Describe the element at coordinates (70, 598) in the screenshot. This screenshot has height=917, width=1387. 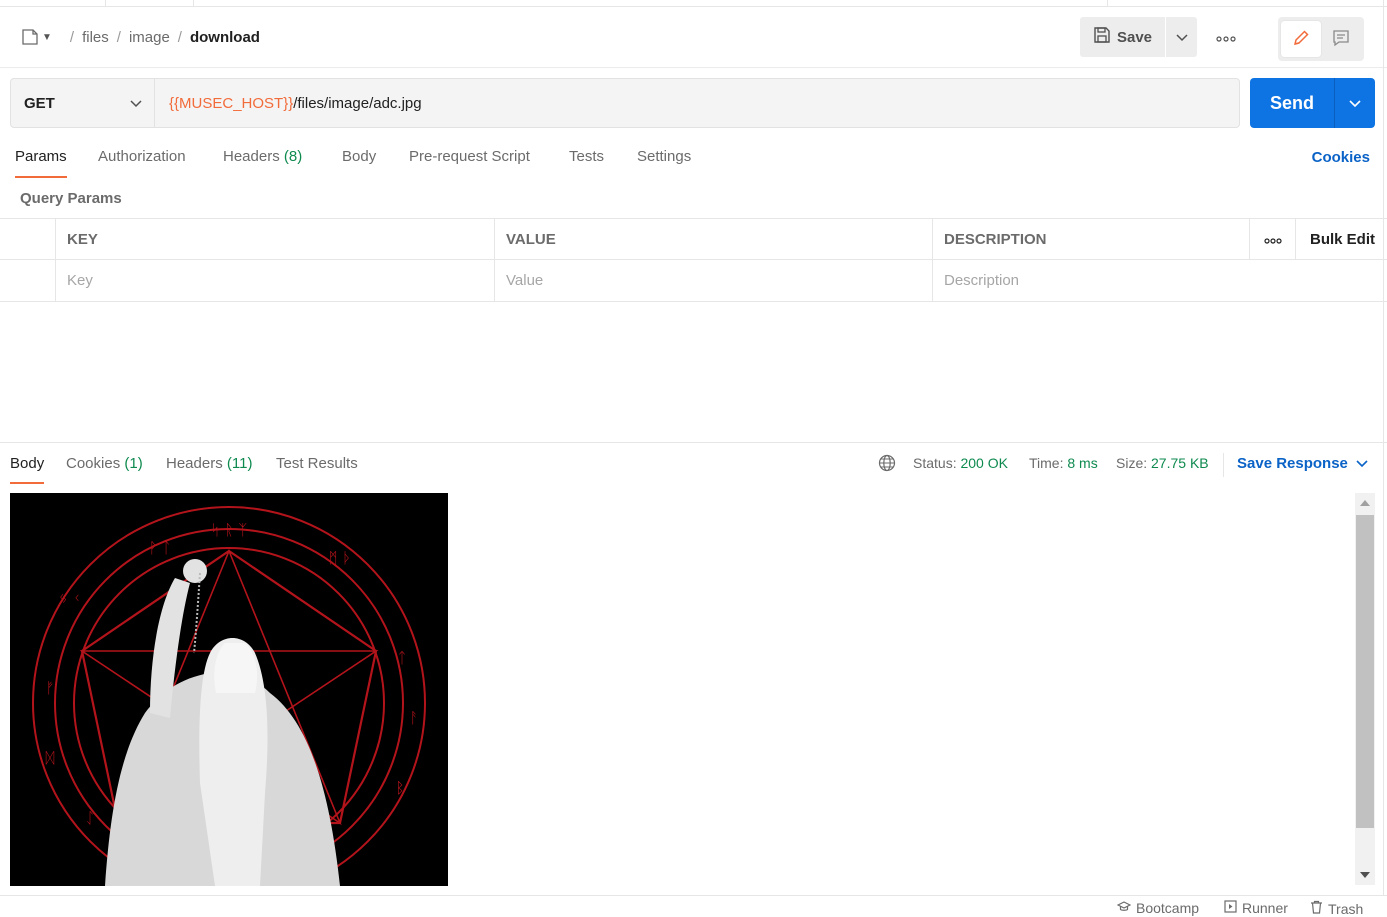
I see `svg-text: ᛃ ᚲ` at that location.